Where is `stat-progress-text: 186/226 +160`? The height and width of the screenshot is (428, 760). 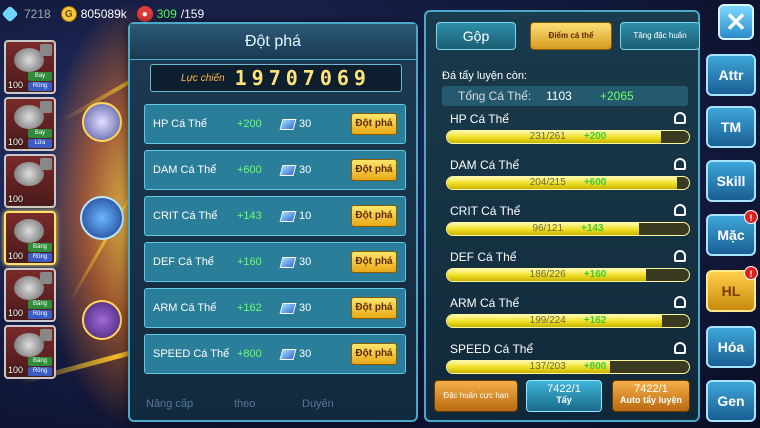
stat-progress-text: 186/226 +160 is located at coordinates (568, 275).